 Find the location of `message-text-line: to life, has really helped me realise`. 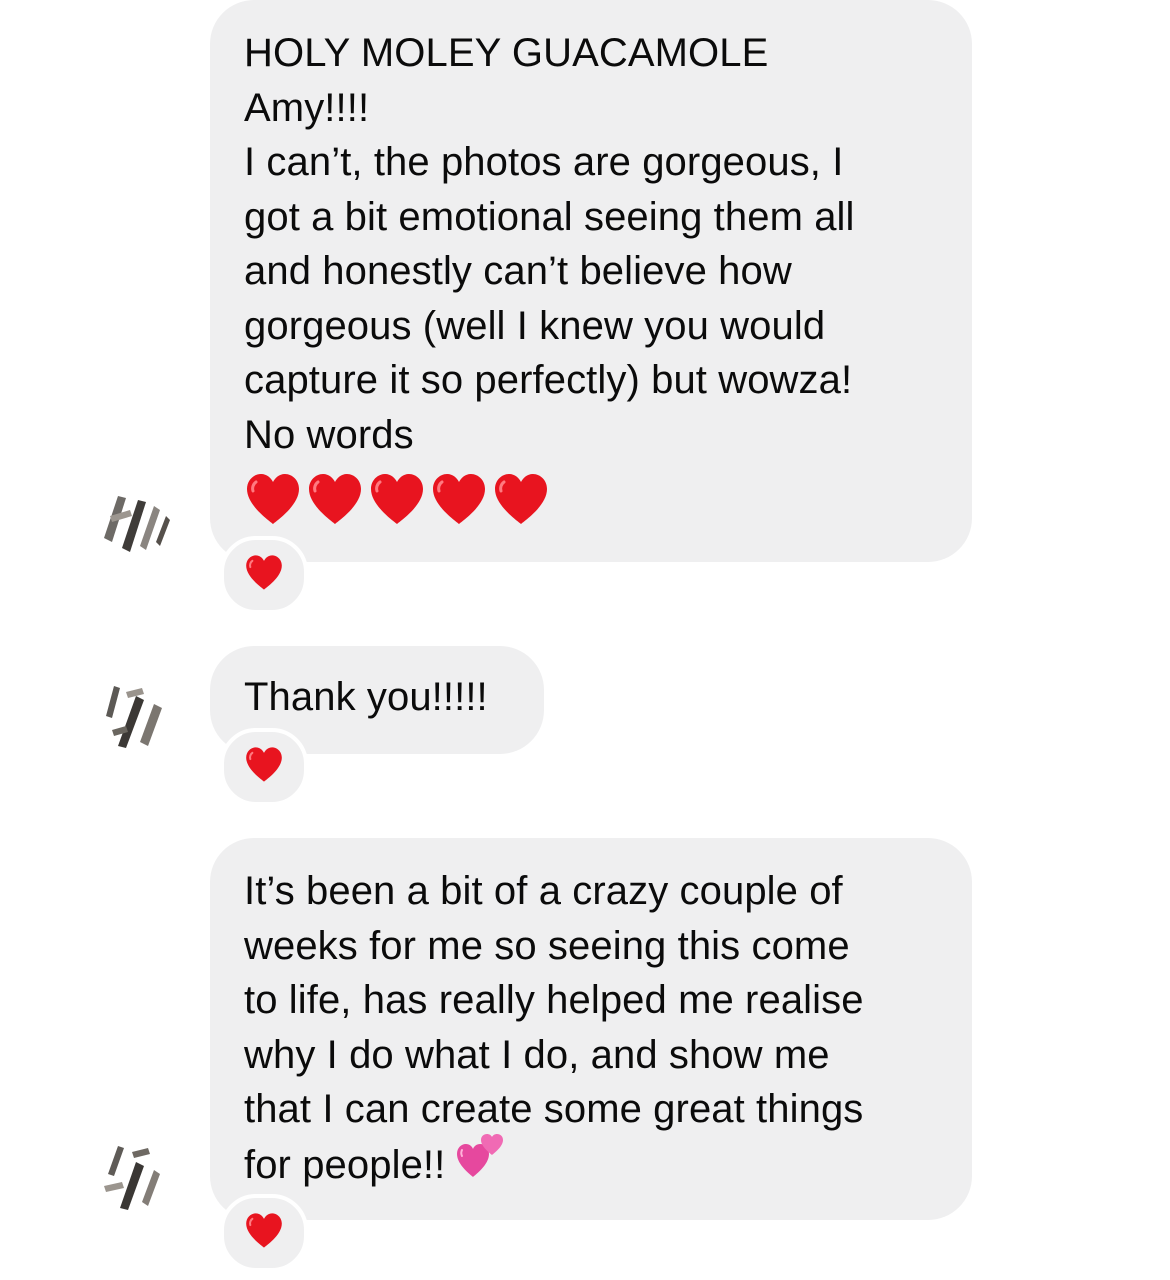

message-text-line: to life, has really helped me realise is located at coordinates (554, 1000).